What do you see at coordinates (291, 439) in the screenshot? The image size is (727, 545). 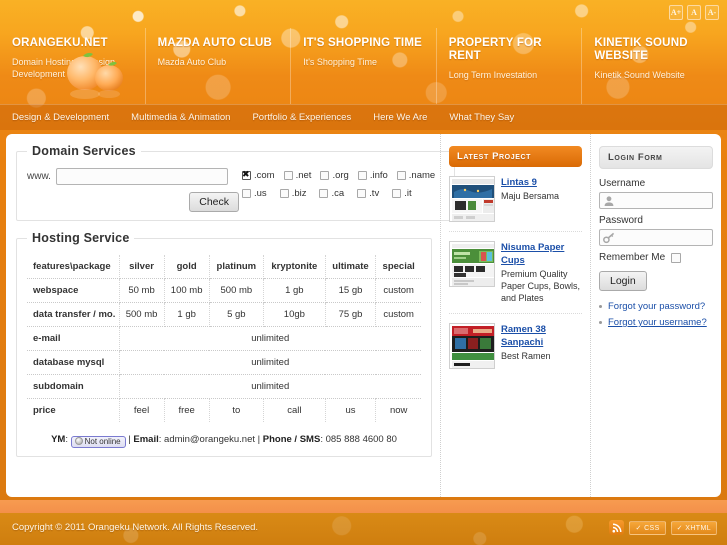 I see `phone-label: Phone / SMS` at bounding box center [291, 439].